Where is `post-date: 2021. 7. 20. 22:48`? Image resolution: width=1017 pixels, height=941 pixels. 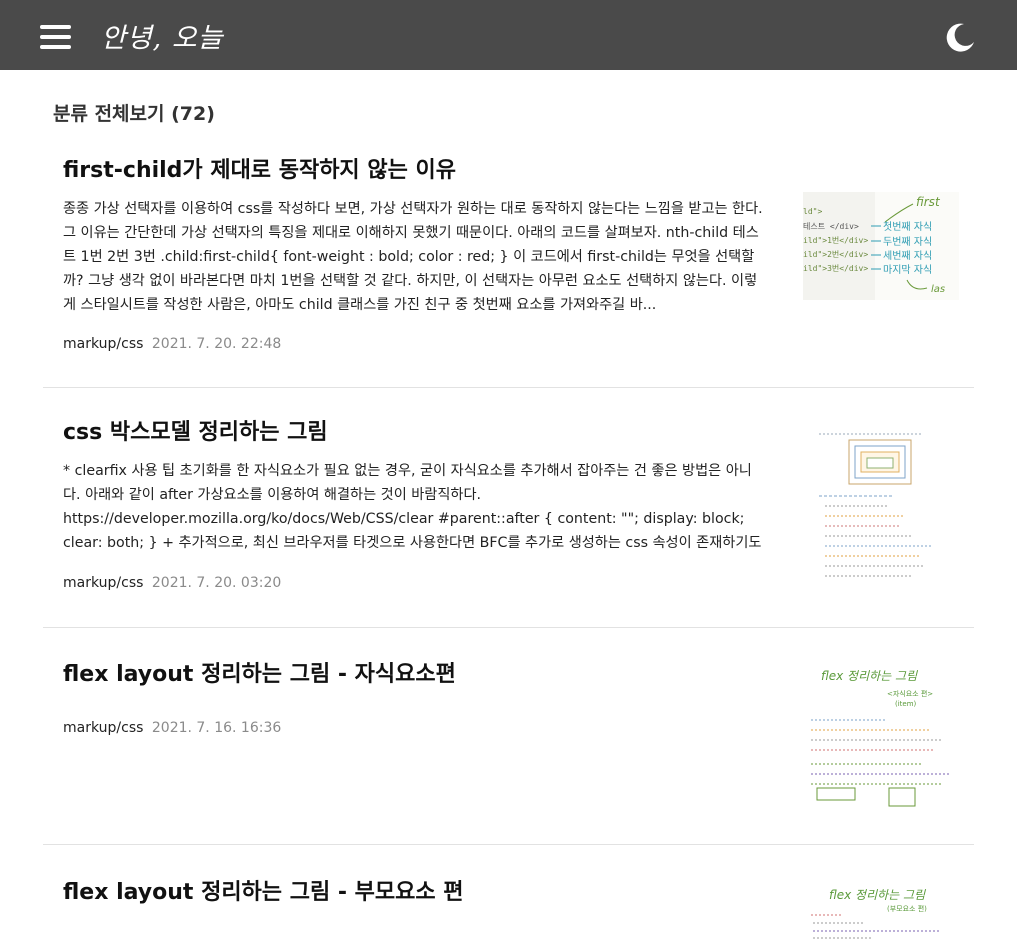
post-date: 2021. 7. 20. 22:48 is located at coordinates (216, 344).